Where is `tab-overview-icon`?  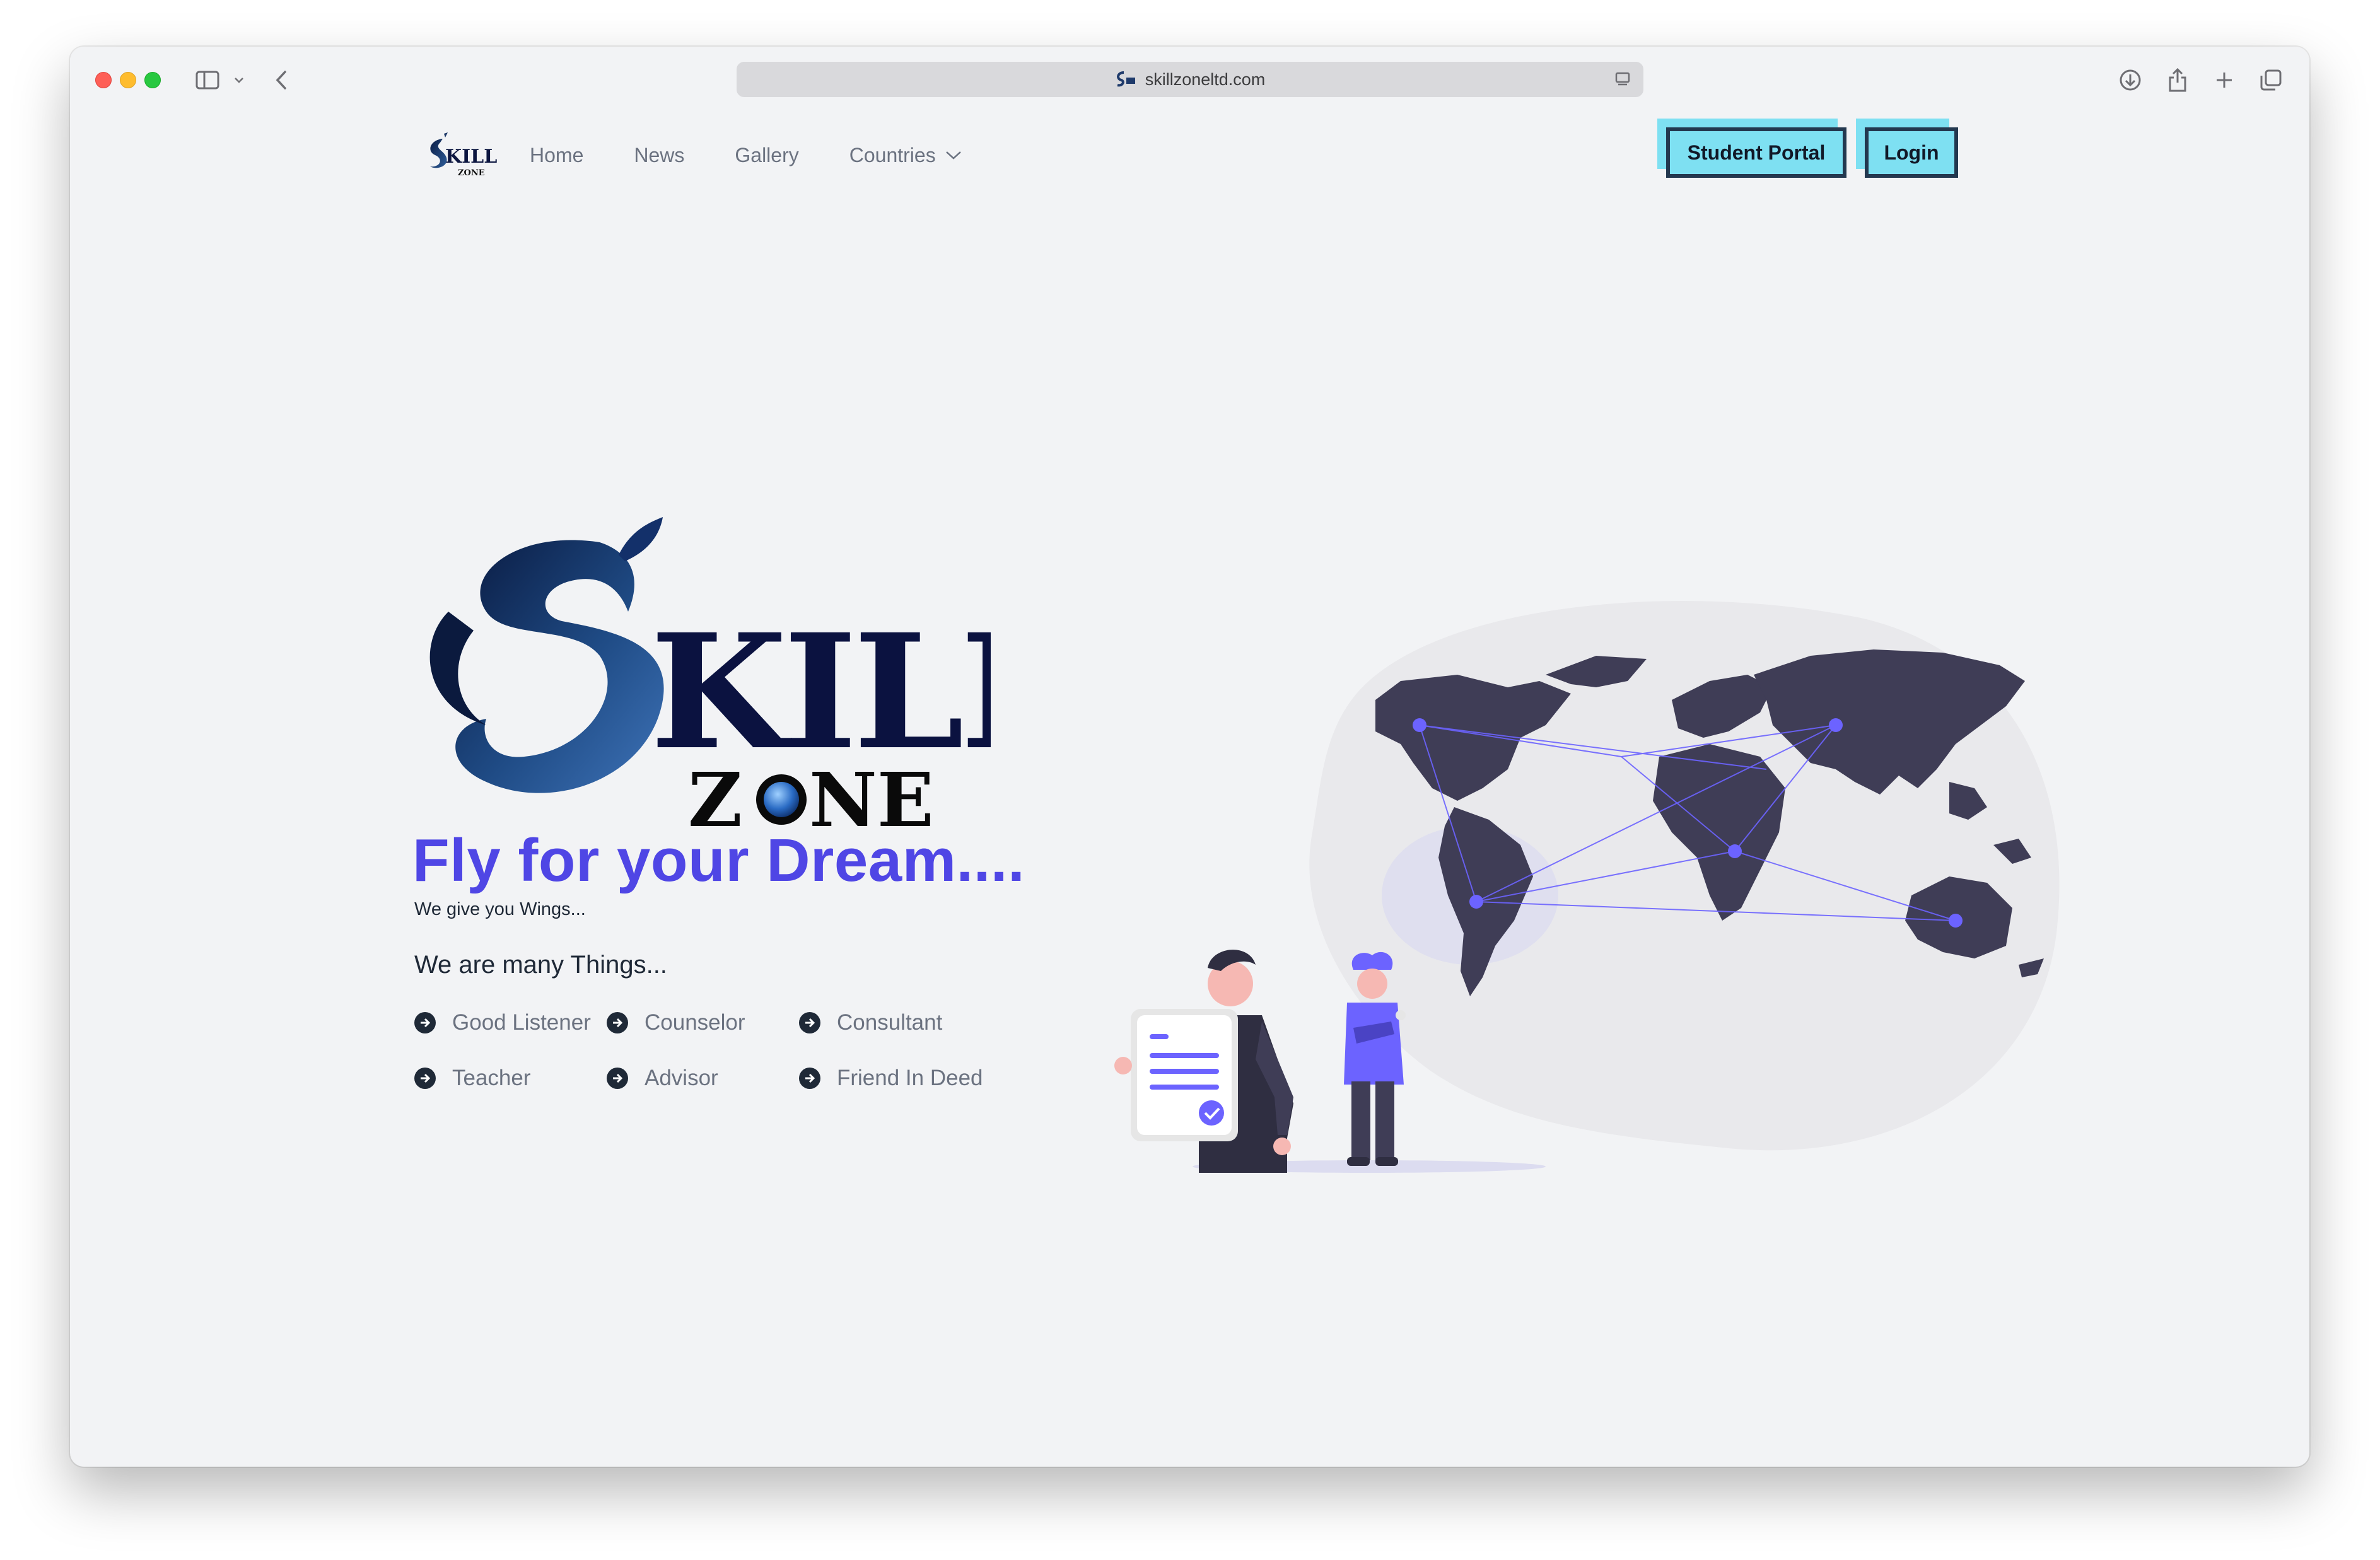
tab-overview-icon is located at coordinates (2271, 80).